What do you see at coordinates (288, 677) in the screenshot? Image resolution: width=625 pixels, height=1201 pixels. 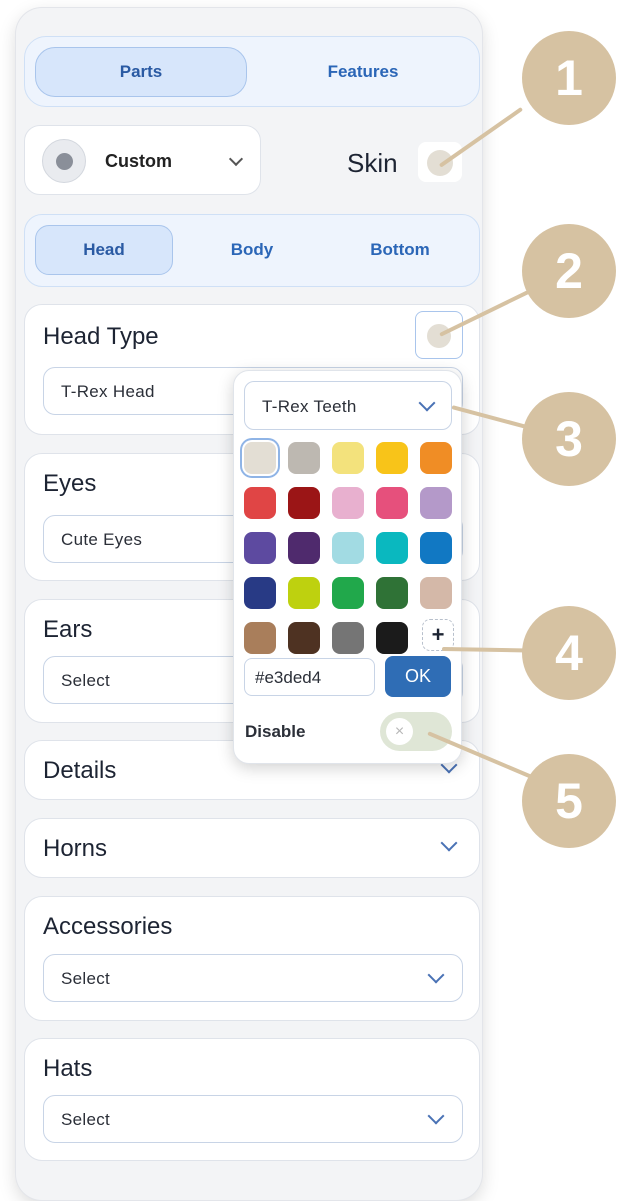 I see `hex-value: #e3ded4` at bounding box center [288, 677].